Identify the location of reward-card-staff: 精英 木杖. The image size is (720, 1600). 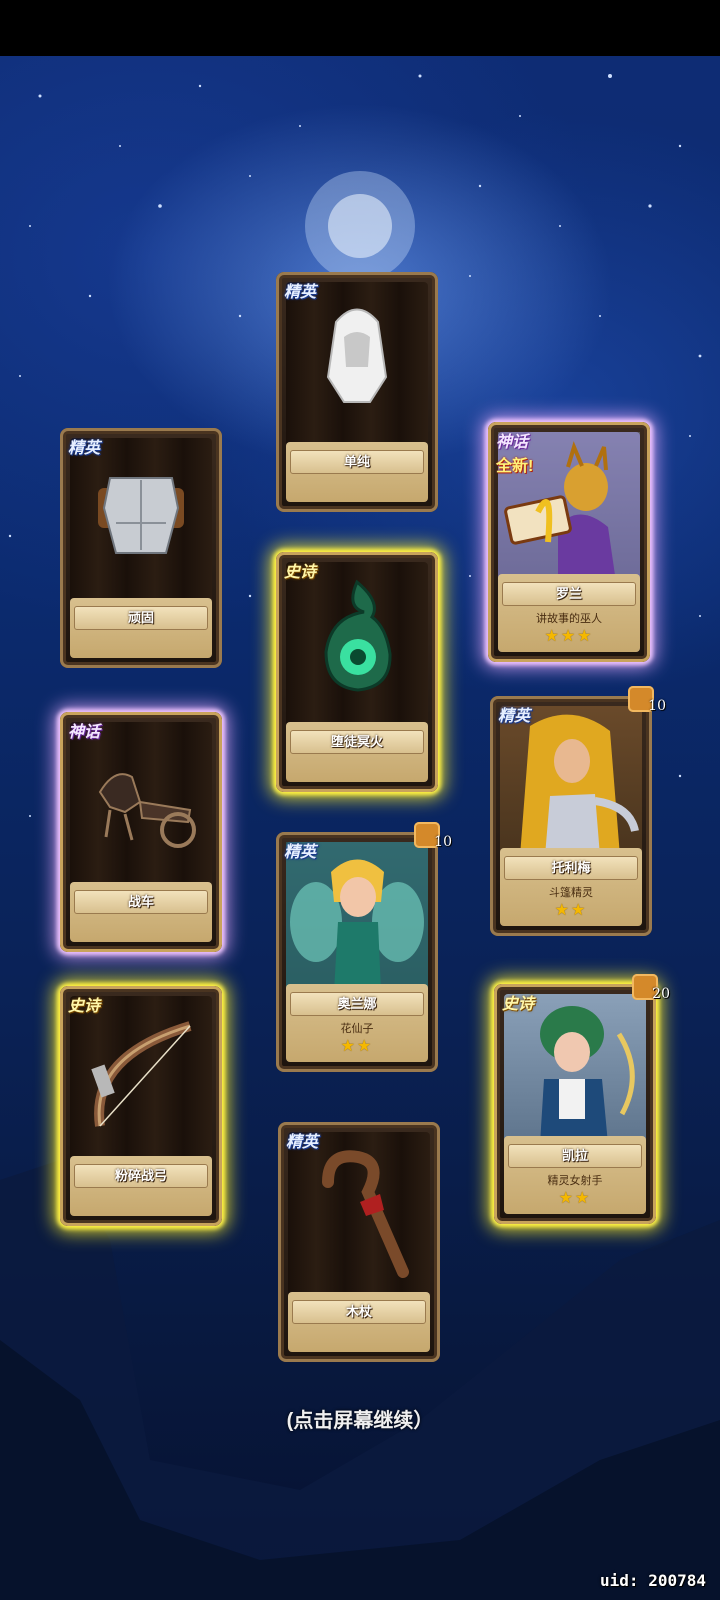
(359, 1242).